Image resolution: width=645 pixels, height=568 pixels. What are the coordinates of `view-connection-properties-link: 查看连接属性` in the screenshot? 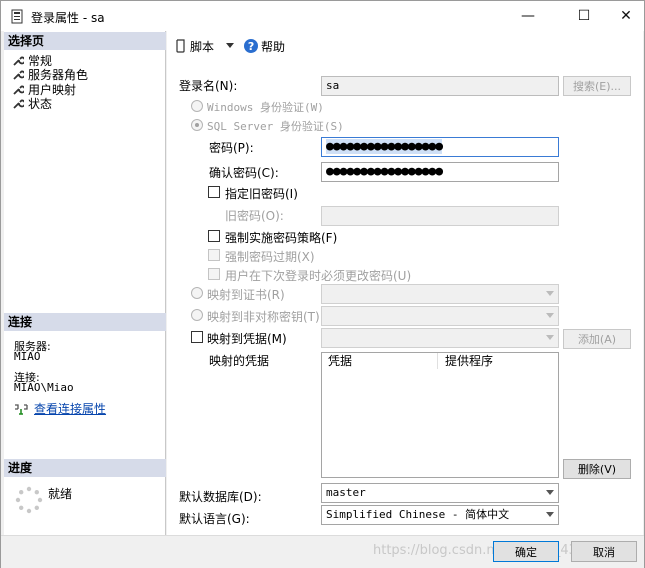 It's located at (60, 408).